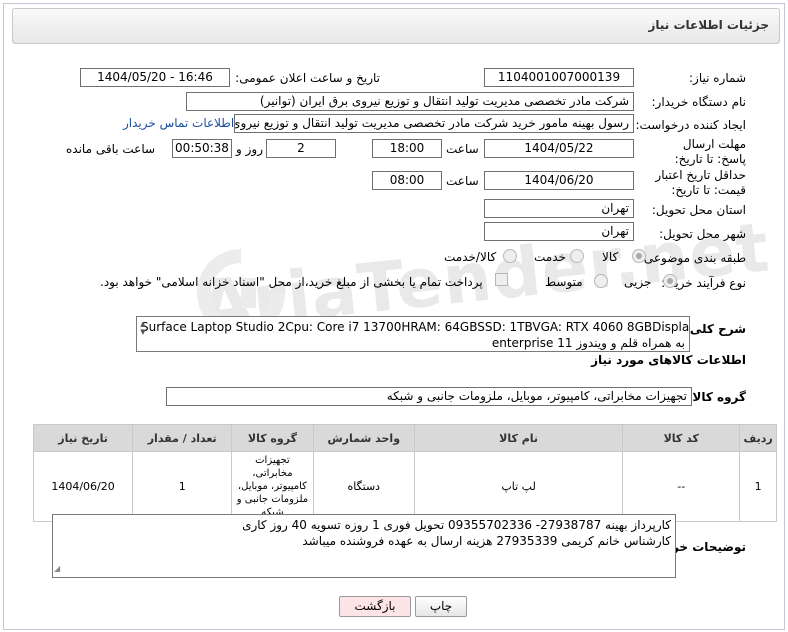 The width and height of the screenshot is (788, 632). I want to click on need-number-label: شماره نیاز:, so click(717, 78).